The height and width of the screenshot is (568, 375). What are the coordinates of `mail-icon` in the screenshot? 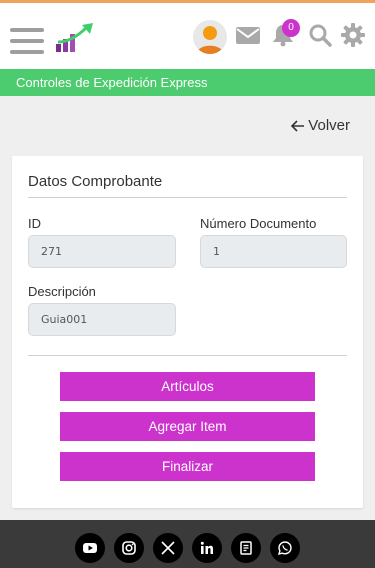 It's located at (248, 35).